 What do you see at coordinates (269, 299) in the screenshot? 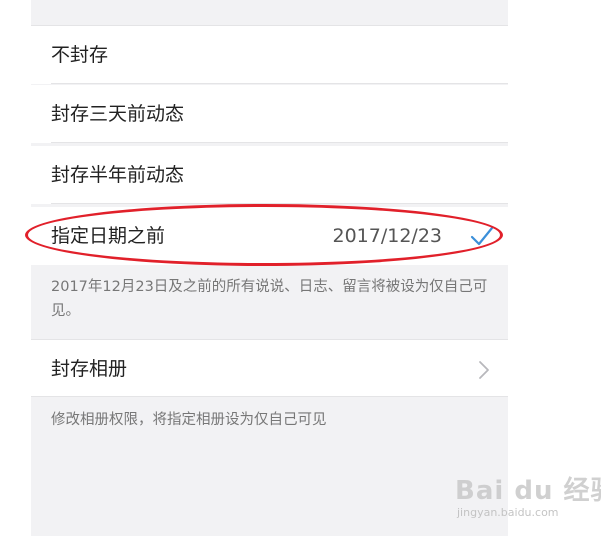
I see `date-note: 2017年12月23日及之前的所有说说、日志、留言将被设为仅自己可见。` at bounding box center [269, 299].